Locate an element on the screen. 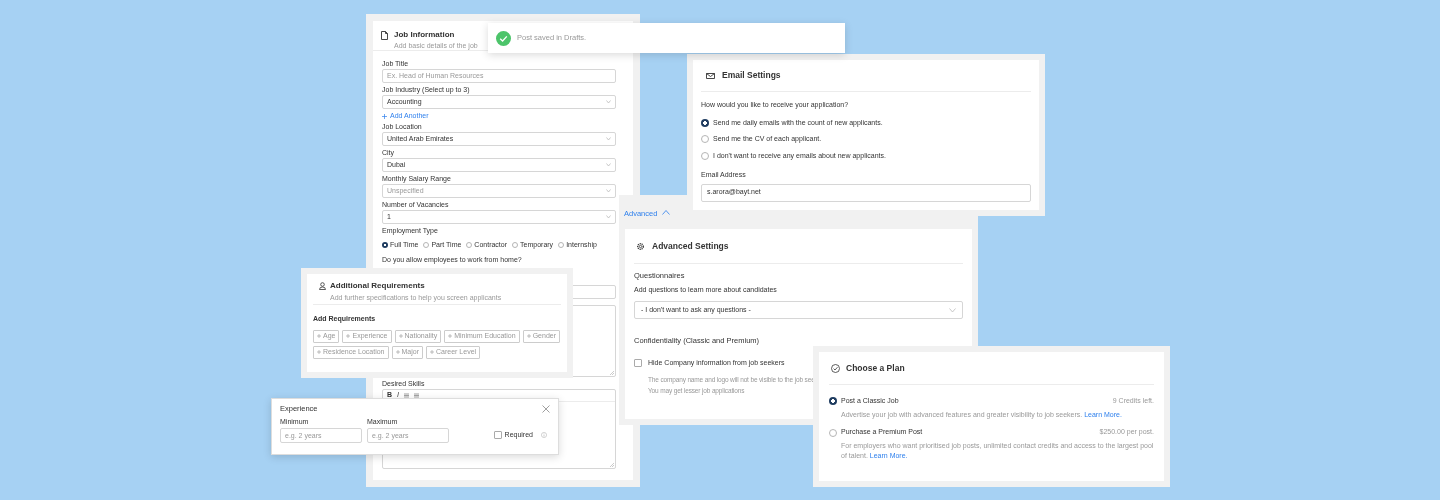  card-title: Additional Requirements is located at coordinates (377, 286).